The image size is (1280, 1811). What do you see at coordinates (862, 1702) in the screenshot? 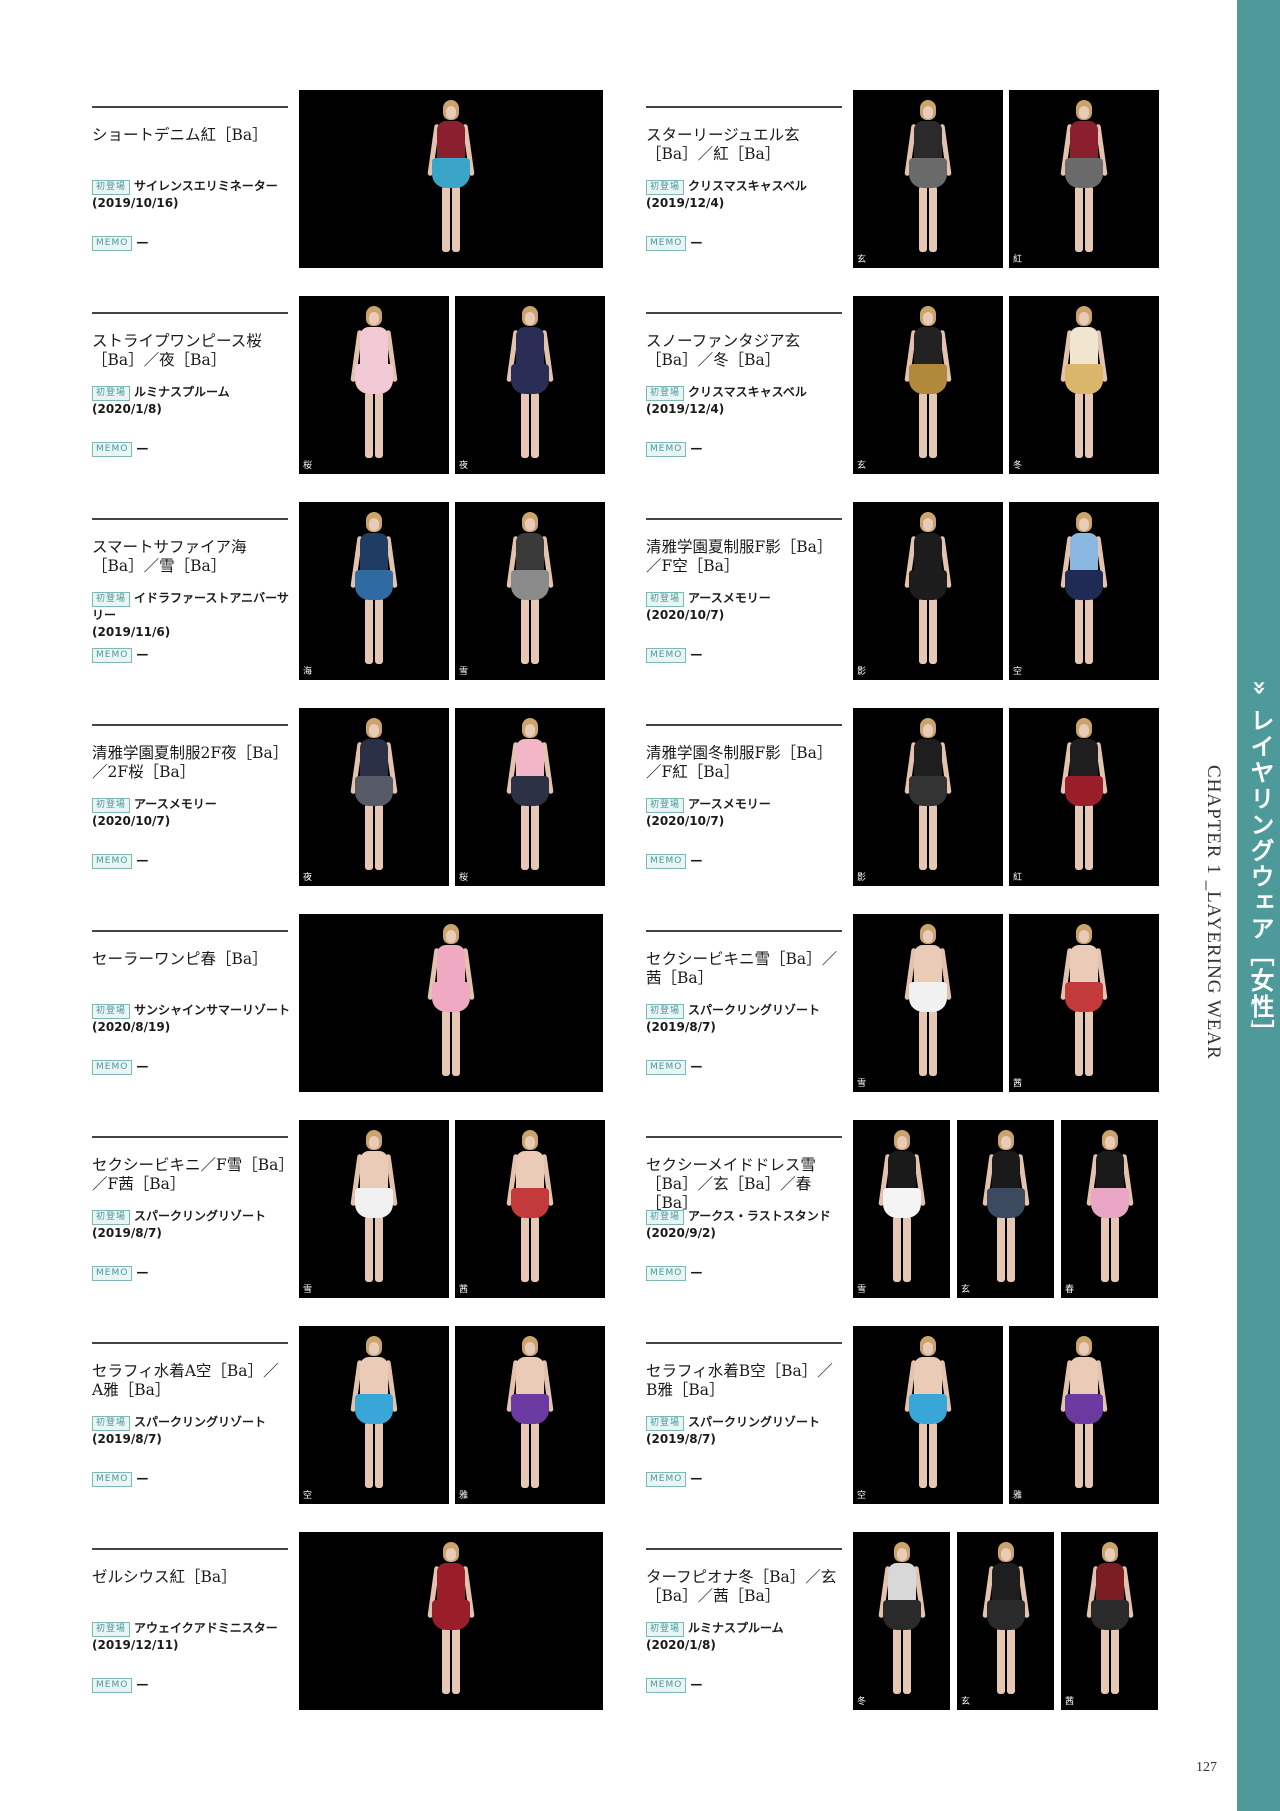
I see `variant-label: 冬` at bounding box center [862, 1702].